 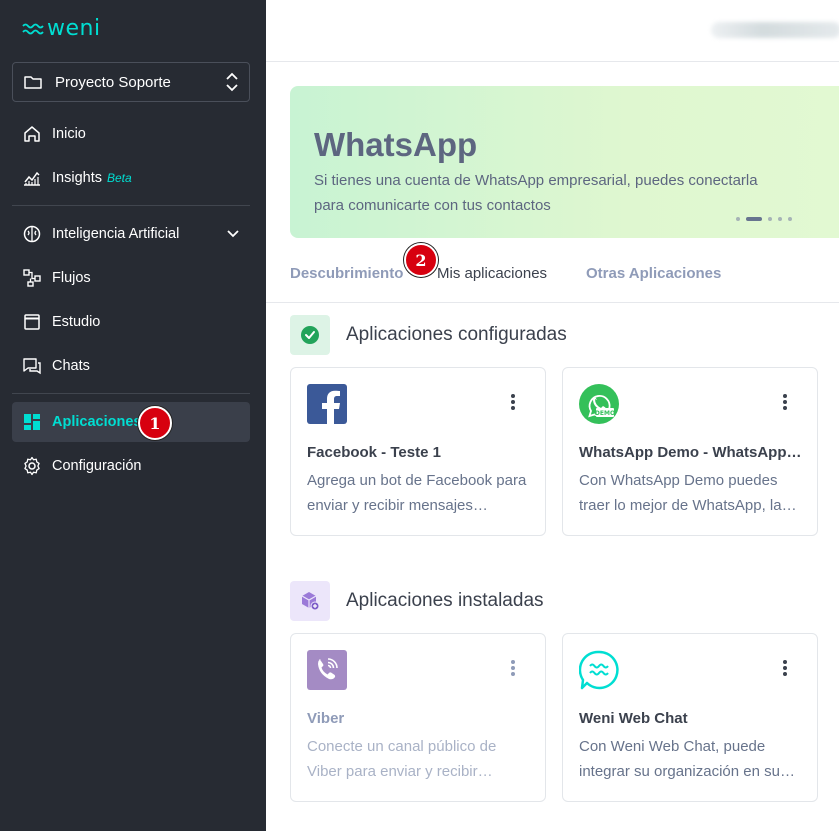 What do you see at coordinates (327, 670) in the screenshot?
I see `viber-icon` at bounding box center [327, 670].